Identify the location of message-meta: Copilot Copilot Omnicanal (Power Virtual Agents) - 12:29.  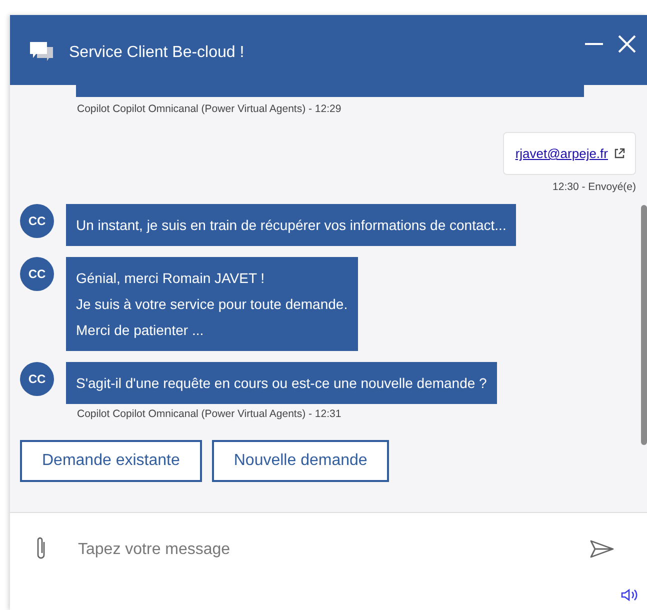
(209, 109).